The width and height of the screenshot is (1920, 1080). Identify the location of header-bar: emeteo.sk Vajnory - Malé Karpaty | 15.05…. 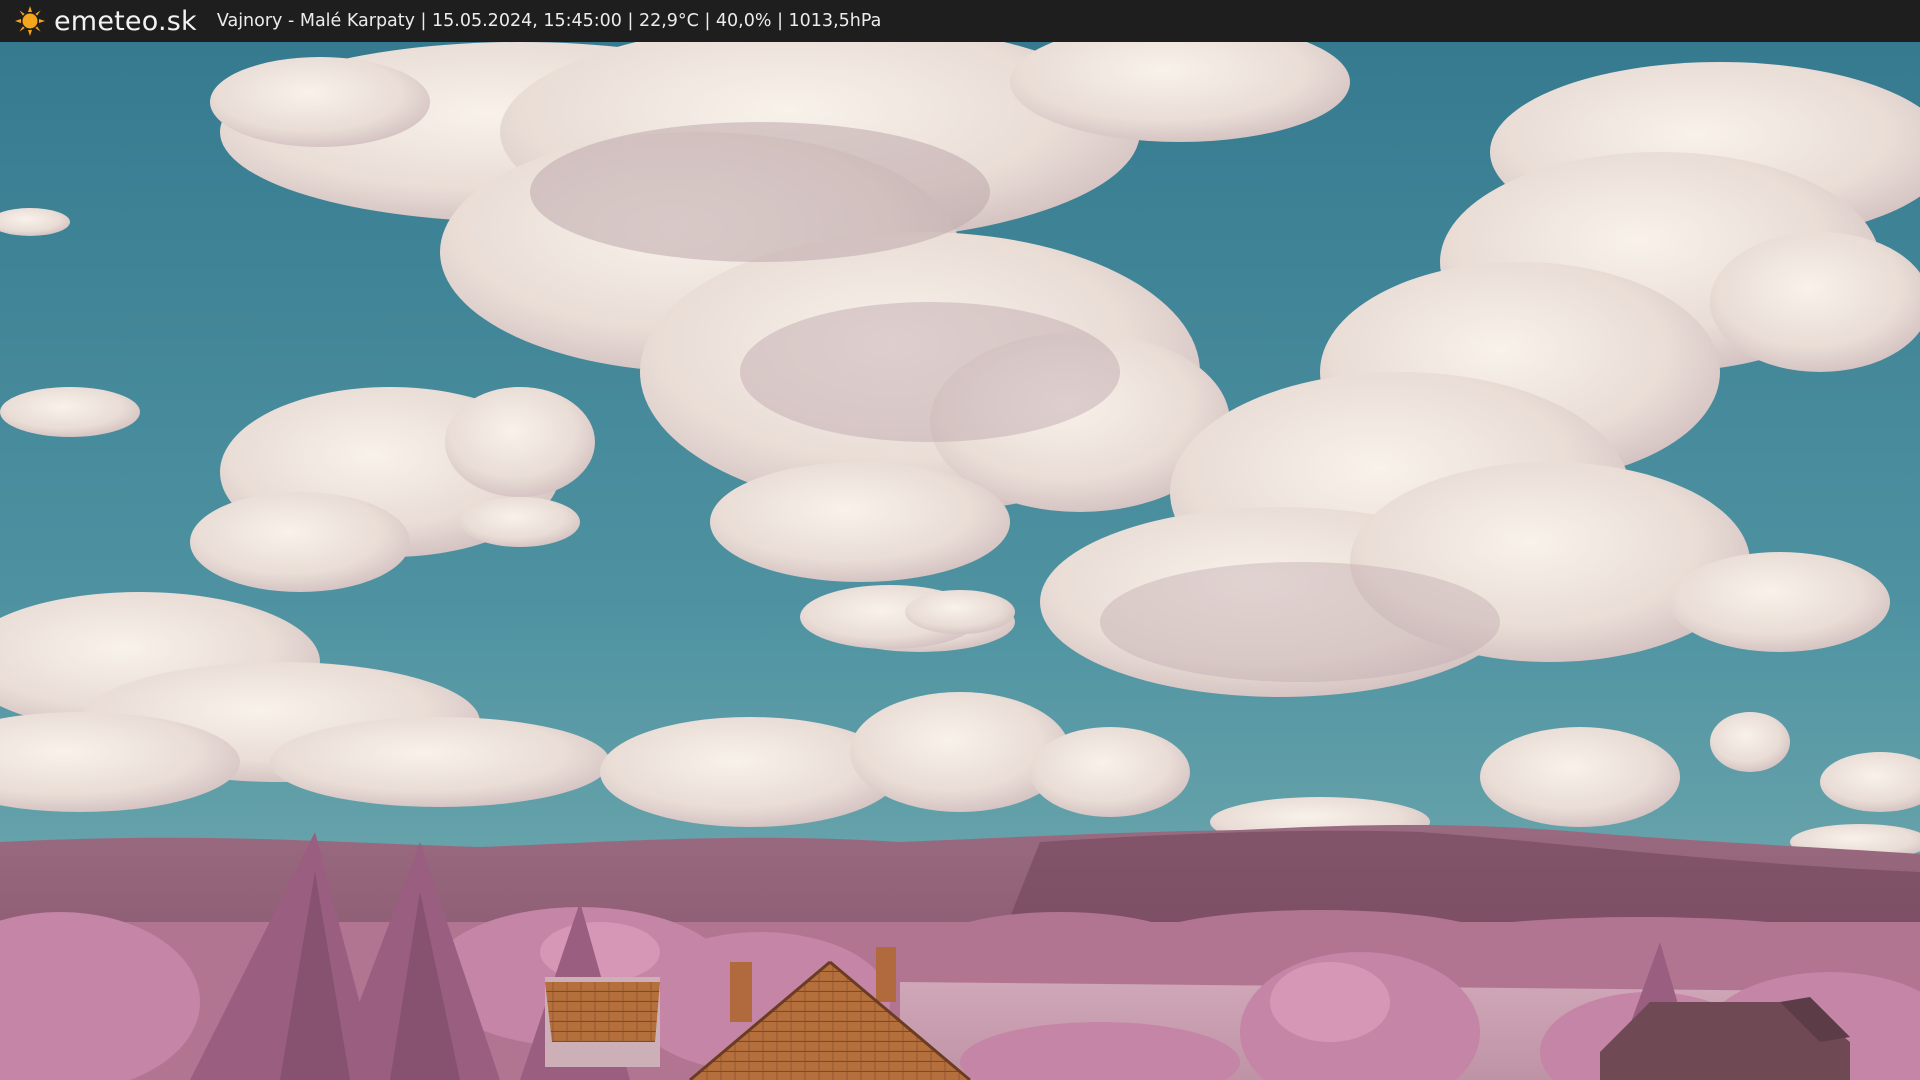
(960, 21).